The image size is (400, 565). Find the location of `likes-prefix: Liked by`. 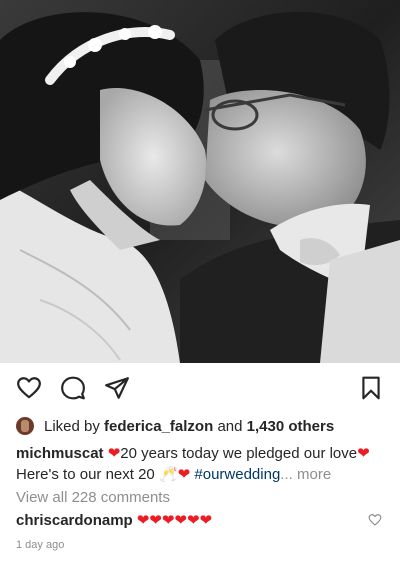

likes-prefix: Liked by is located at coordinates (72, 426).